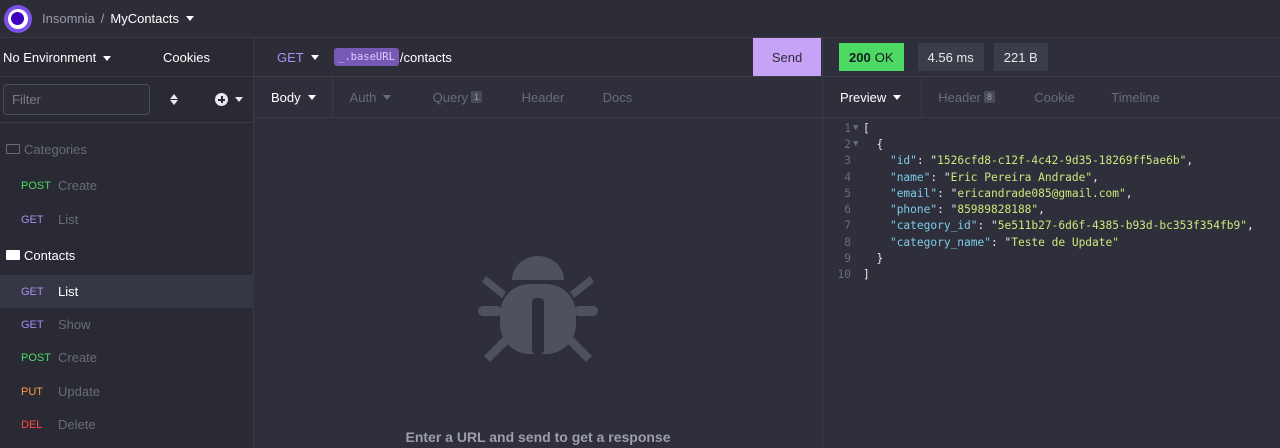  I want to click on folder-label: Contacts, so click(50, 255).